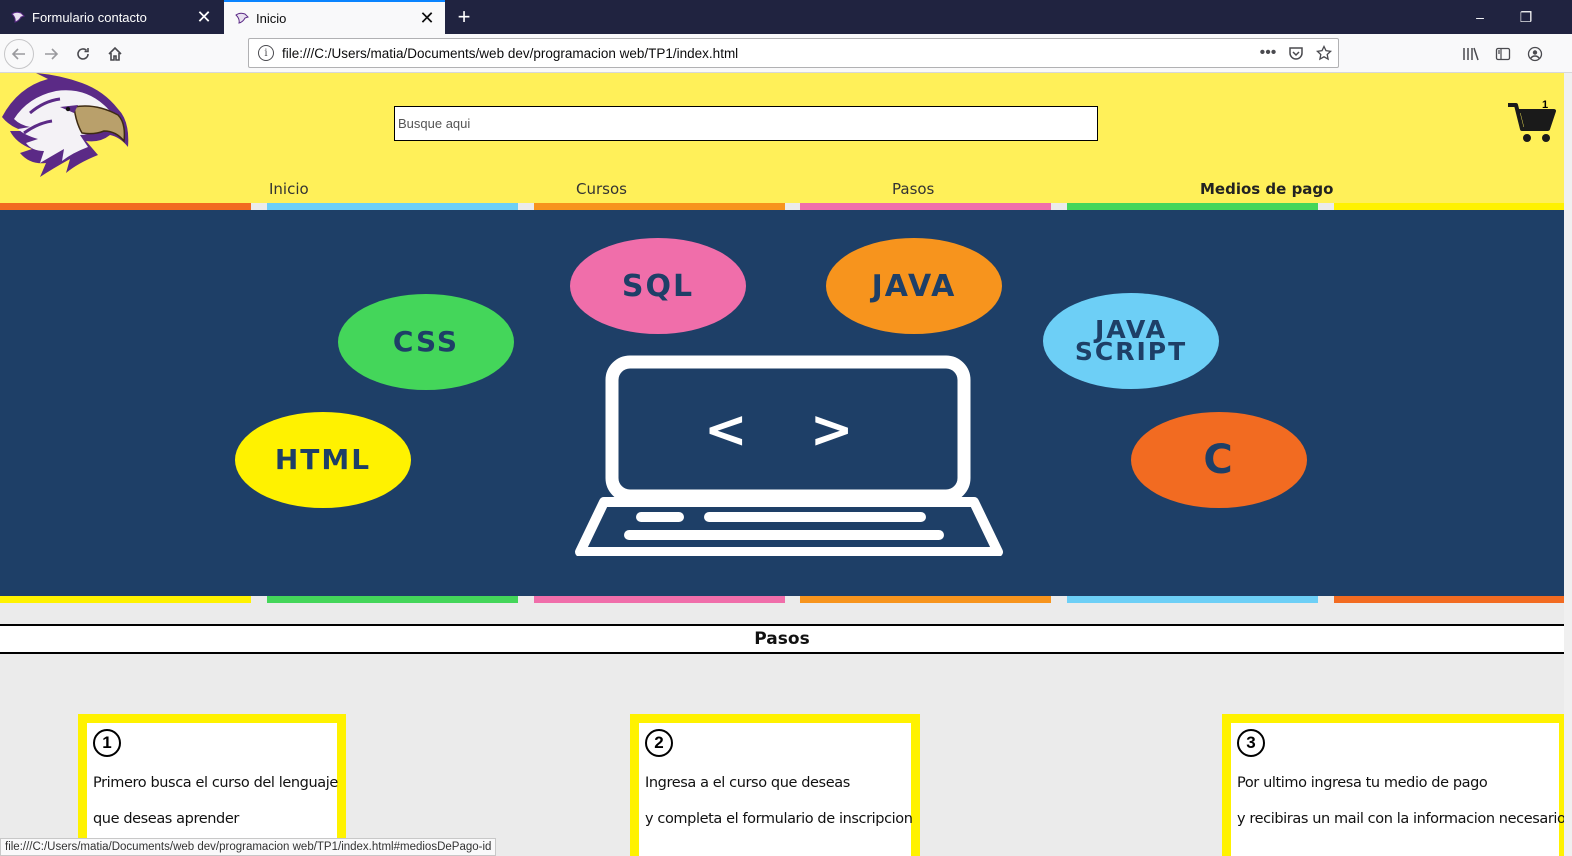 The width and height of the screenshot is (1572, 856). Describe the element at coordinates (66, 125) in the screenshot. I see `eagle-logo` at that location.